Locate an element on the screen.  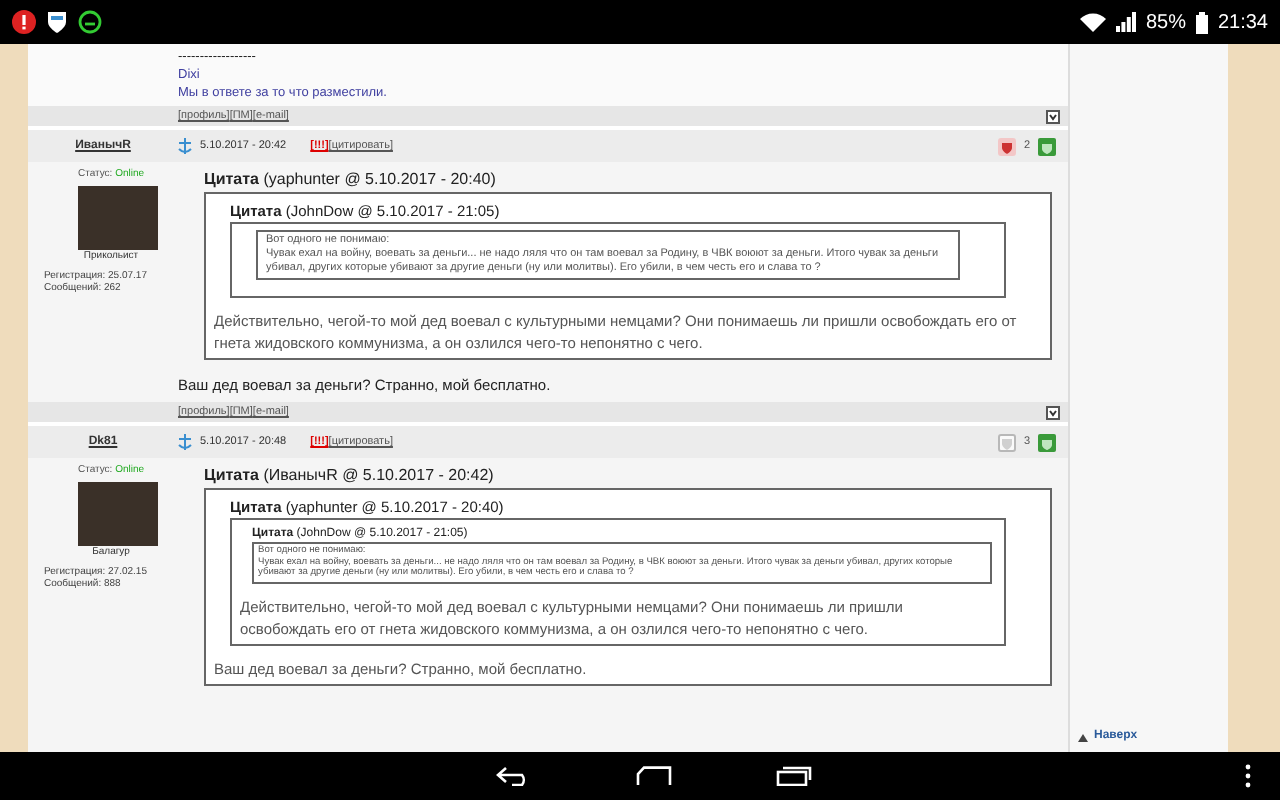
home-icon is located at coordinates (654, 776).